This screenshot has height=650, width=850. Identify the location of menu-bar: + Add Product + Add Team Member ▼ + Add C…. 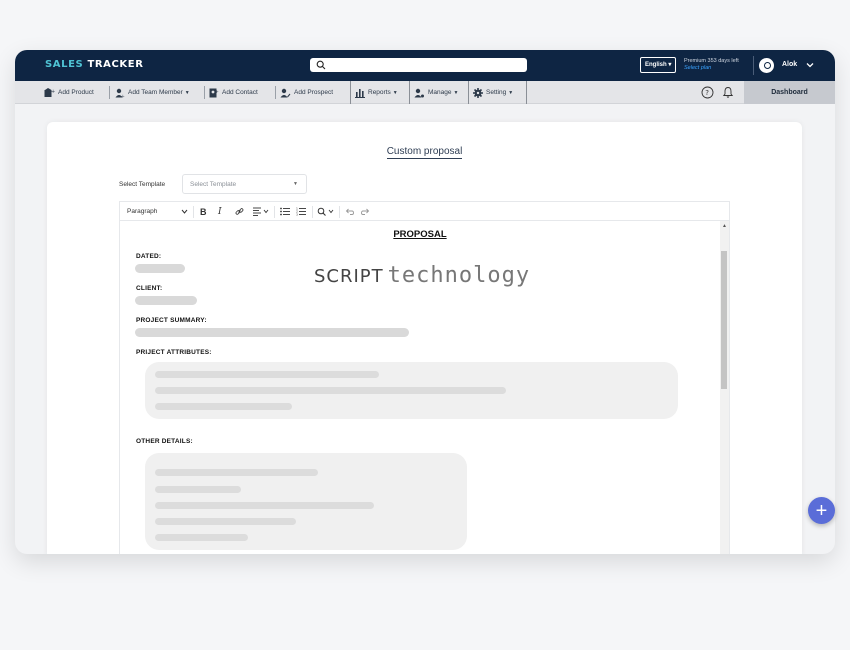
(425, 92).